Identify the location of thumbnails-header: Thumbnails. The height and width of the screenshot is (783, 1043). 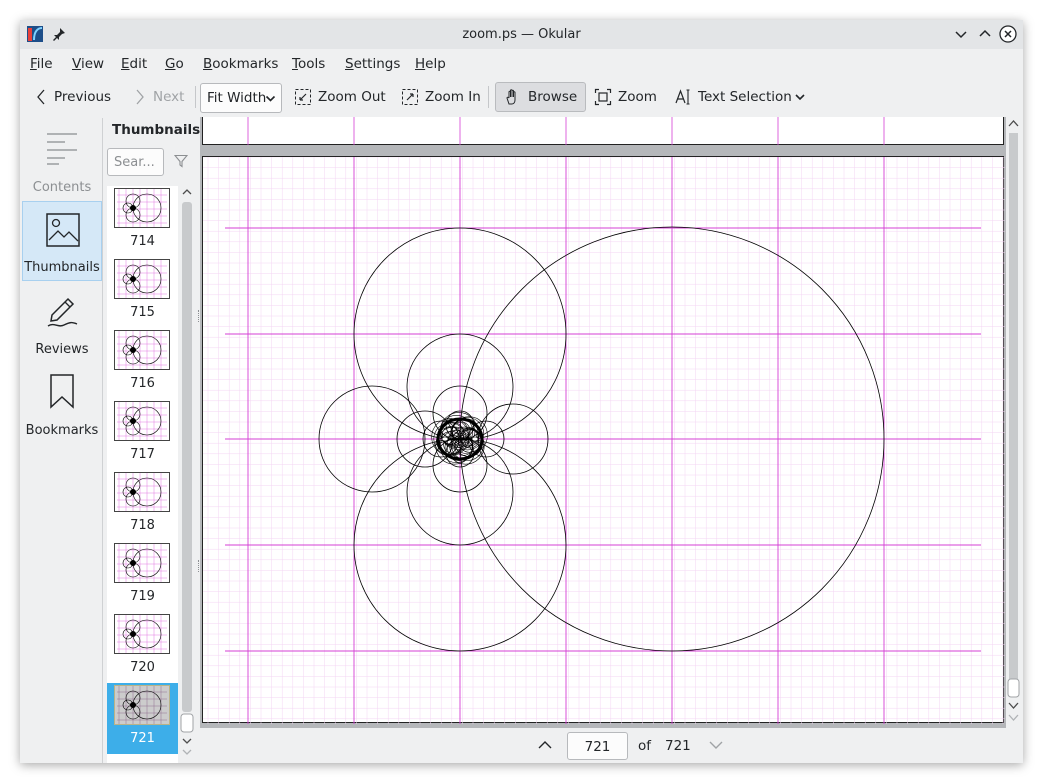
(156, 130).